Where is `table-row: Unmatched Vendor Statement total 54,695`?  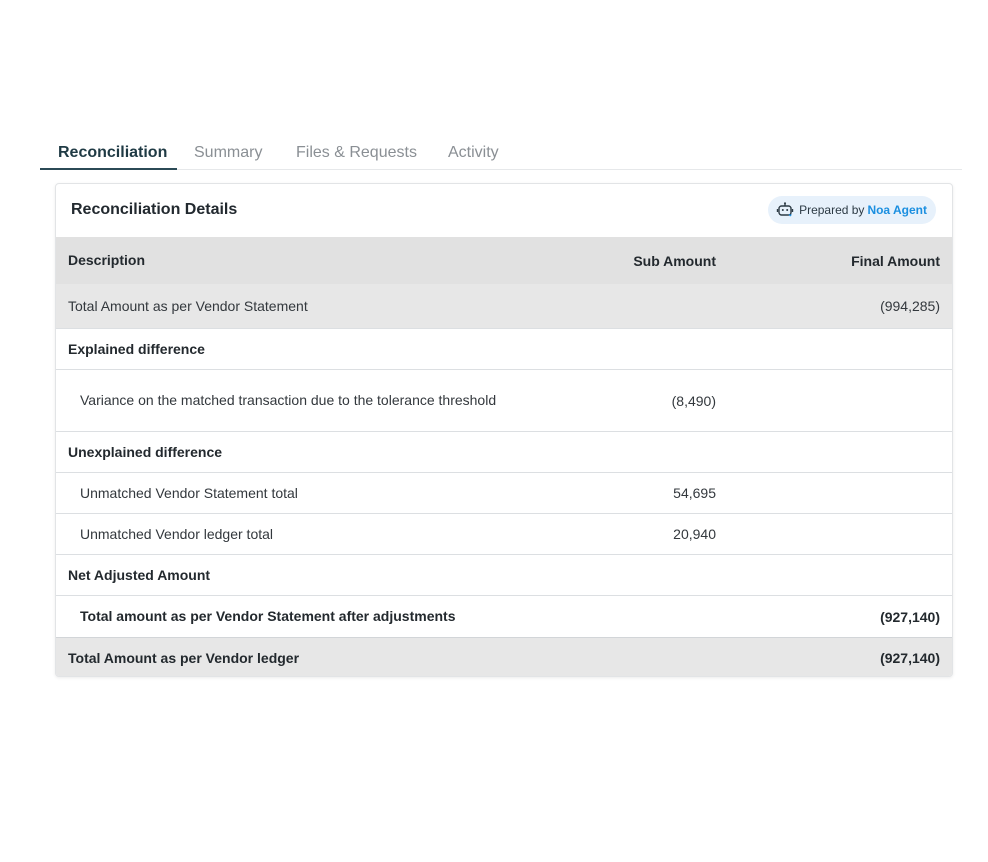
table-row: Unmatched Vendor Statement total 54,695 is located at coordinates (504, 493).